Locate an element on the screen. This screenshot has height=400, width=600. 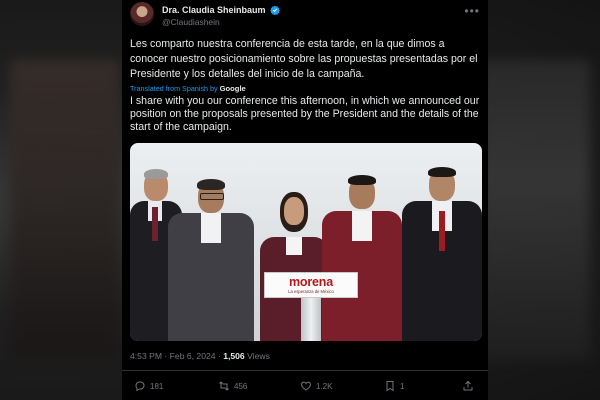
divider is located at coordinates (305, 370).